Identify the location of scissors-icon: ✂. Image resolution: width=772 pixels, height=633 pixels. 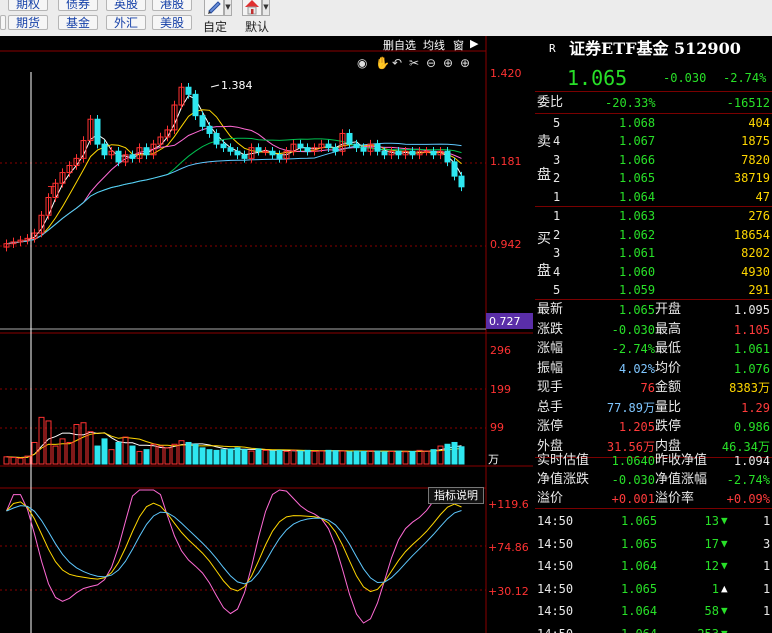
(414, 63).